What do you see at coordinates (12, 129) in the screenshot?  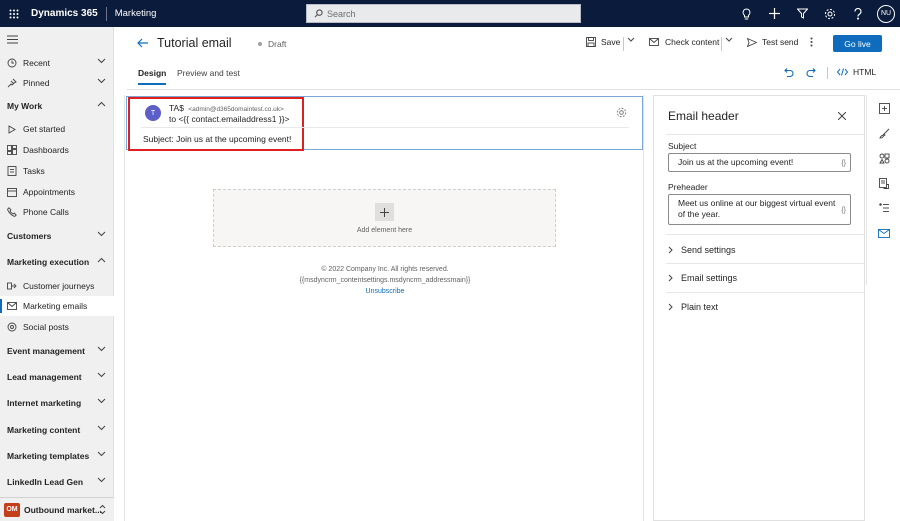 I see `play-icon` at bounding box center [12, 129].